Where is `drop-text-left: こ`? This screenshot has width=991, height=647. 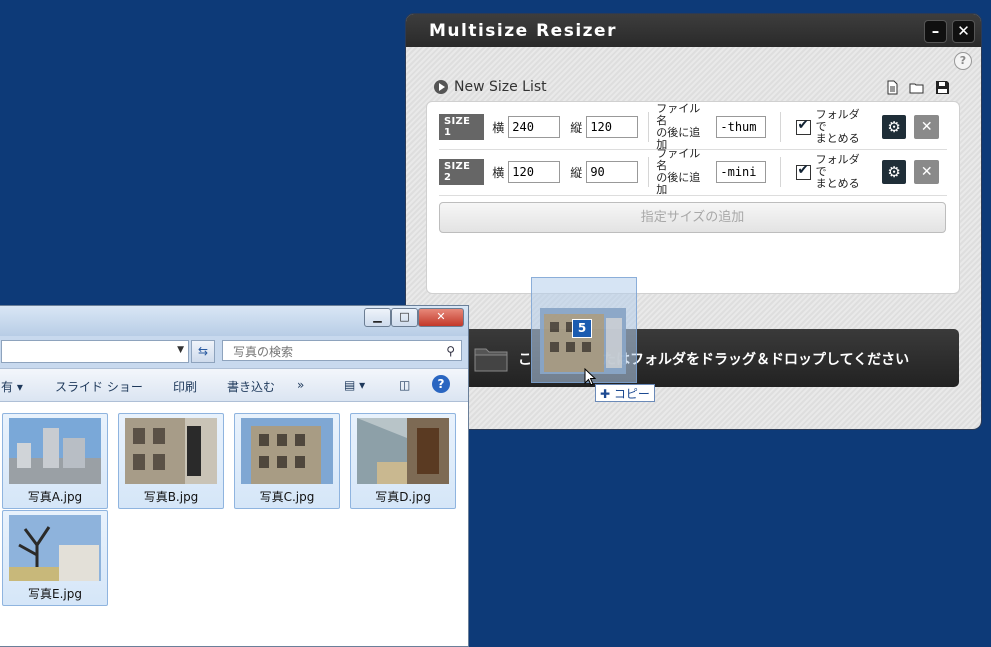
drop-text-left: こ is located at coordinates (525, 360).